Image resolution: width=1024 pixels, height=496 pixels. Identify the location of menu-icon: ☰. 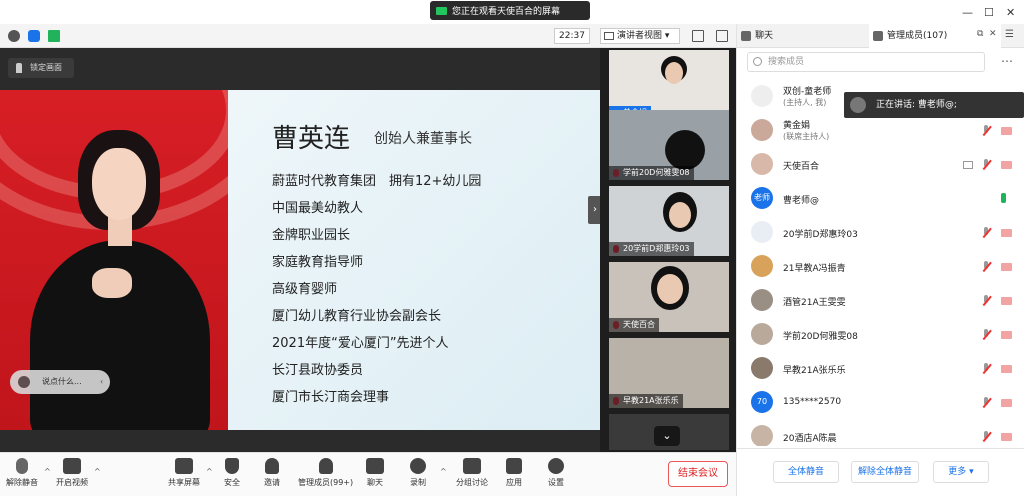
(1009, 34).